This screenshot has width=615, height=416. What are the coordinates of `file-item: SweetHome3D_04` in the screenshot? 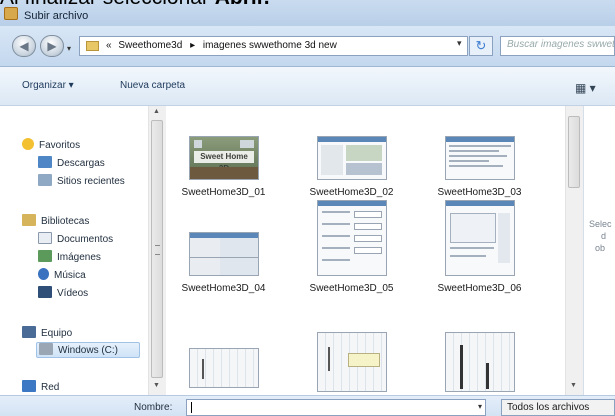 It's located at (223, 268).